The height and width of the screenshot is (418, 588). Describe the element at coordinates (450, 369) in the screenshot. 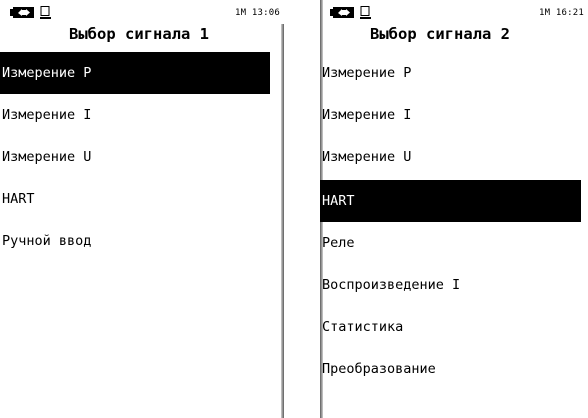

I see `menu-item-conversion: Преобразование` at that location.